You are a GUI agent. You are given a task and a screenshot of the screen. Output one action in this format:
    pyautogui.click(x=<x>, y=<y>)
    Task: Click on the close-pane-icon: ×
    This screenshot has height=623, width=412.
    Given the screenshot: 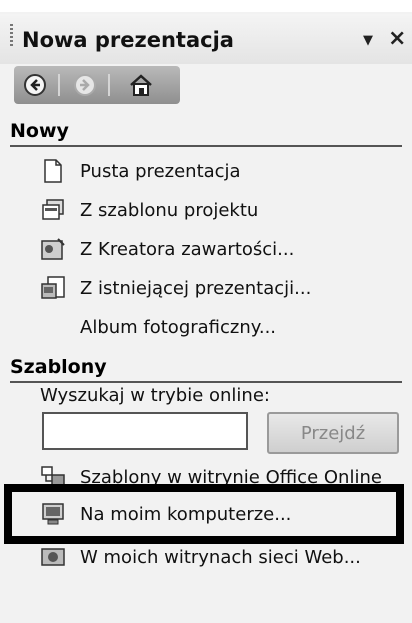 What is the action you would take?
    pyautogui.click(x=397, y=38)
    